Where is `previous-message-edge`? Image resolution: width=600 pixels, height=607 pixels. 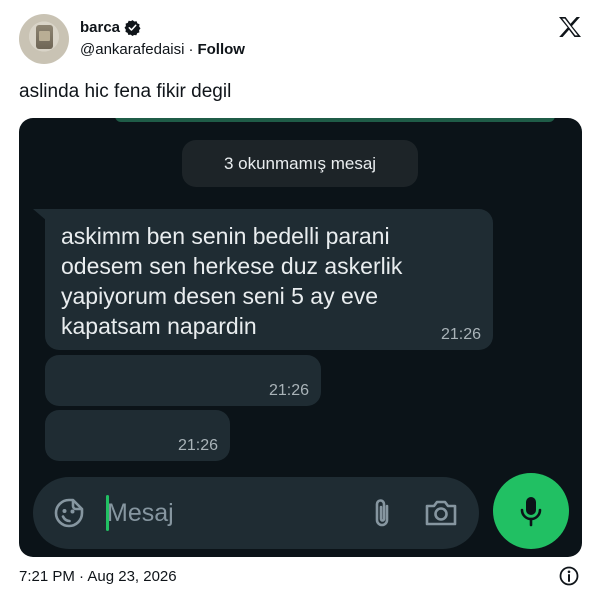
previous-message-edge is located at coordinates (335, 120).